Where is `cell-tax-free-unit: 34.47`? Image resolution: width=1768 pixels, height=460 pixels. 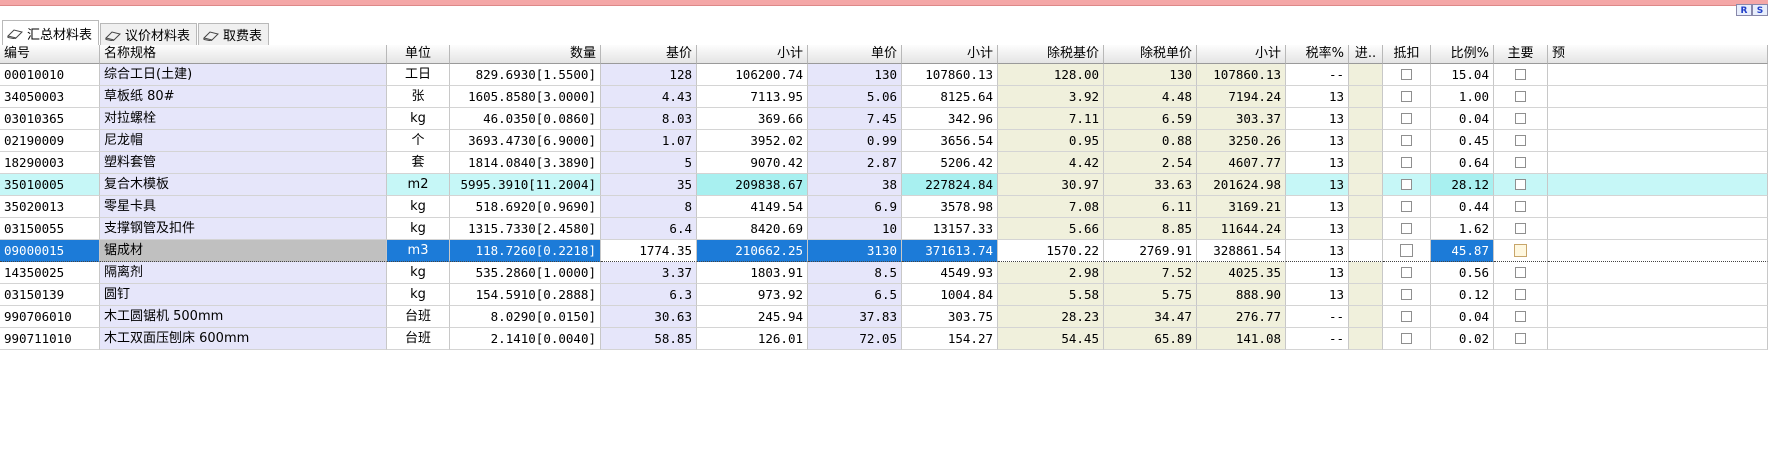 cell-tax-free-unit: 34.47 is located at coordinates (1150, 317).